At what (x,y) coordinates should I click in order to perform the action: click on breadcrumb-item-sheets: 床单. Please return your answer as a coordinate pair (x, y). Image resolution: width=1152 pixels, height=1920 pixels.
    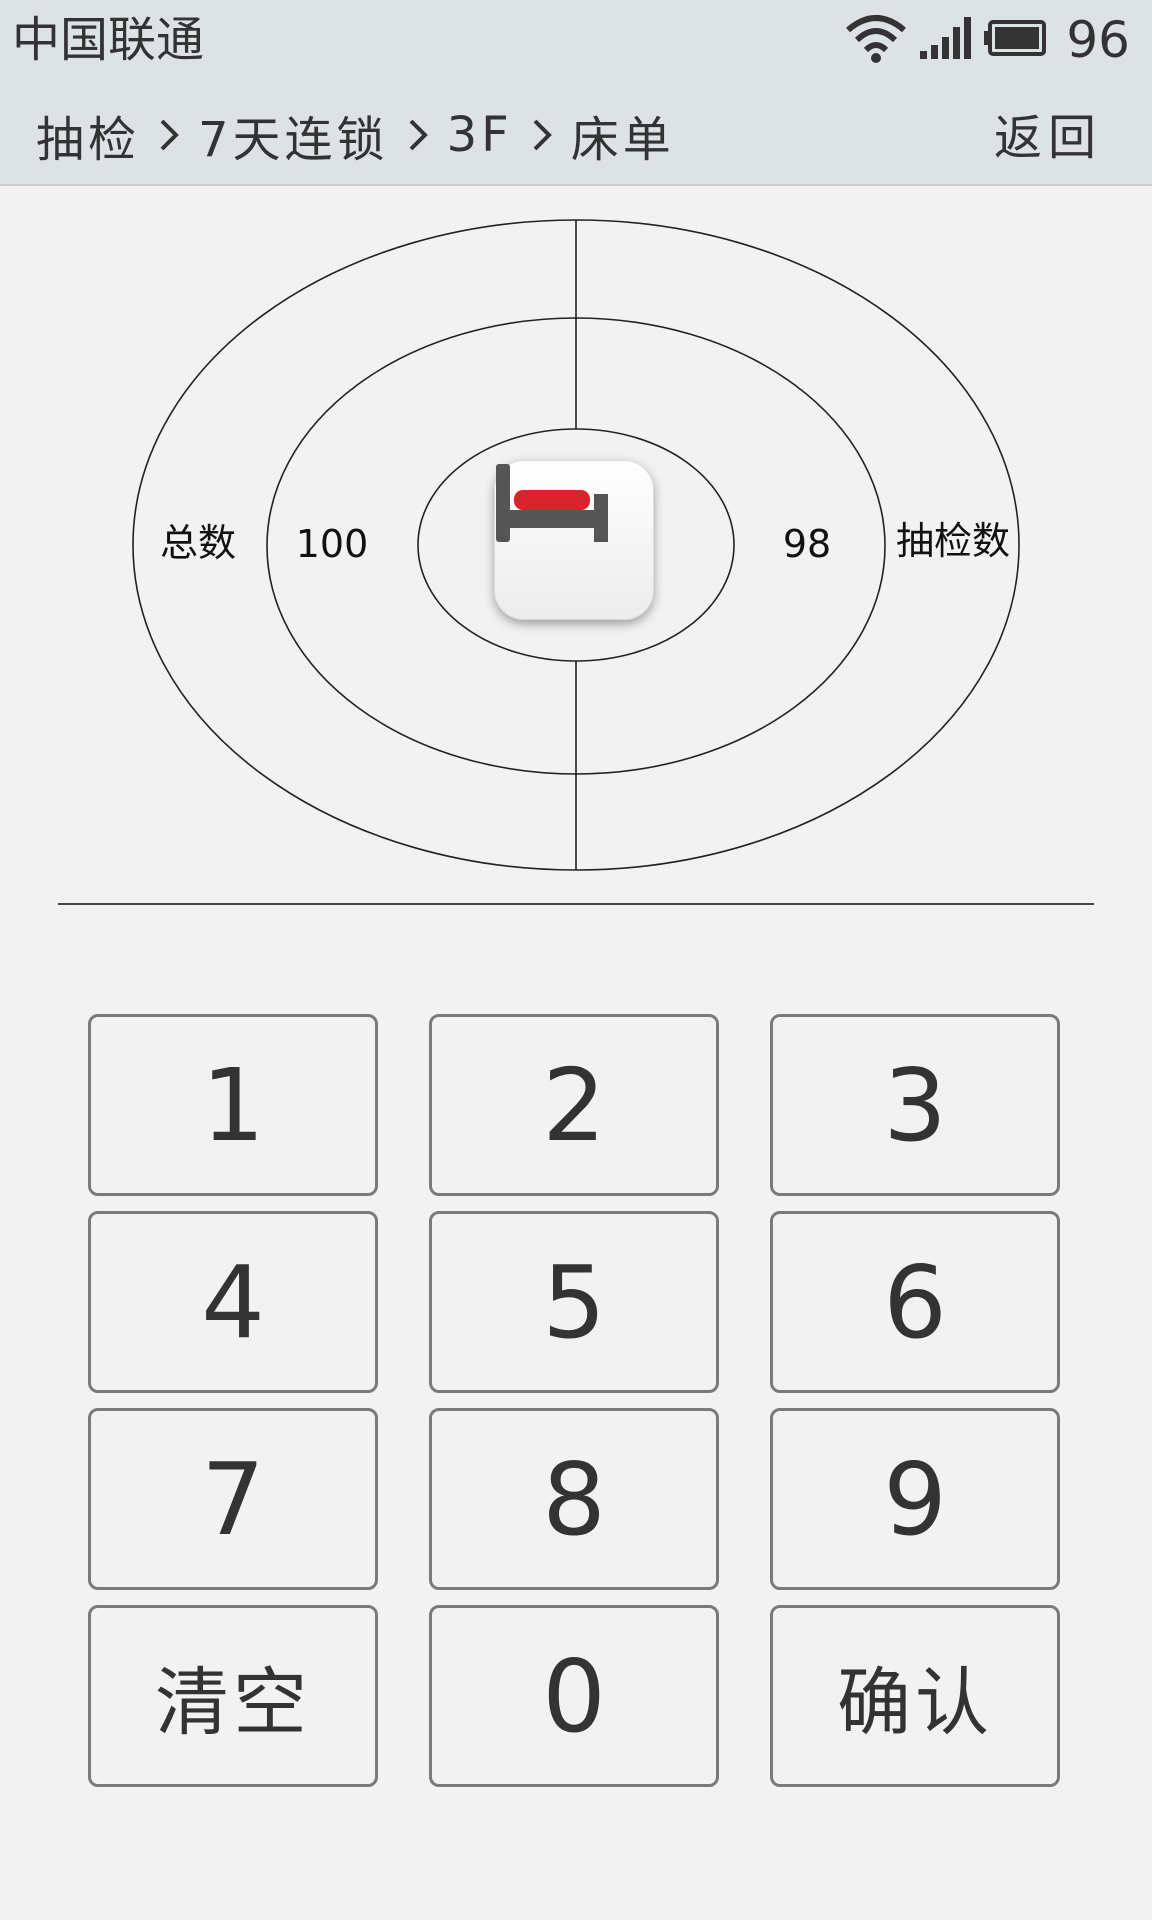
    Looking at the image, I should click on (622, 140).